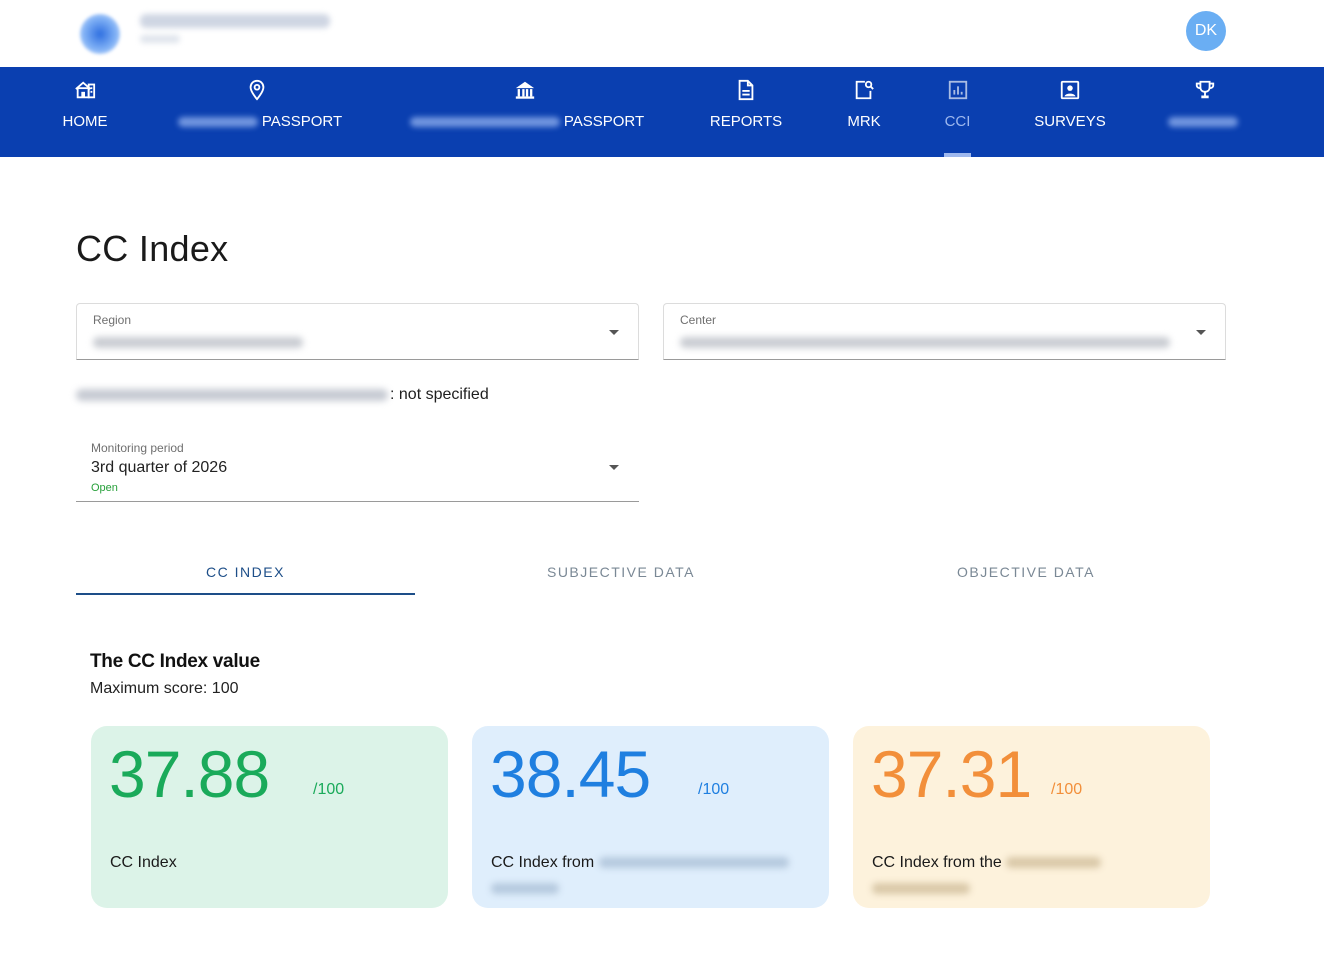 The image size is (1324, 957). Describe the element at coordinates (269, 817) in the screenshot. I see `score-card-cc-index: 37.88 /100 CC Index` at that location.